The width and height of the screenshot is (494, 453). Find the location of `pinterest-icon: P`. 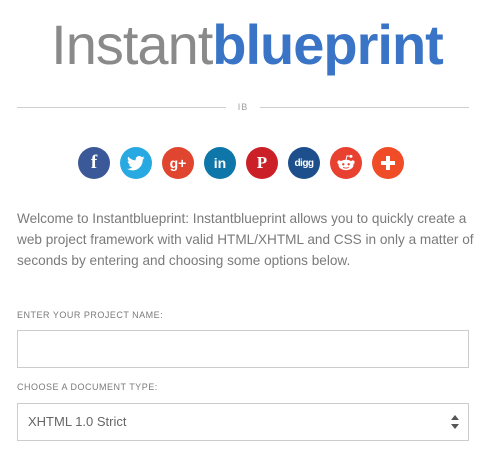

pinterest-icon: P is located at coordinates (262, 162).